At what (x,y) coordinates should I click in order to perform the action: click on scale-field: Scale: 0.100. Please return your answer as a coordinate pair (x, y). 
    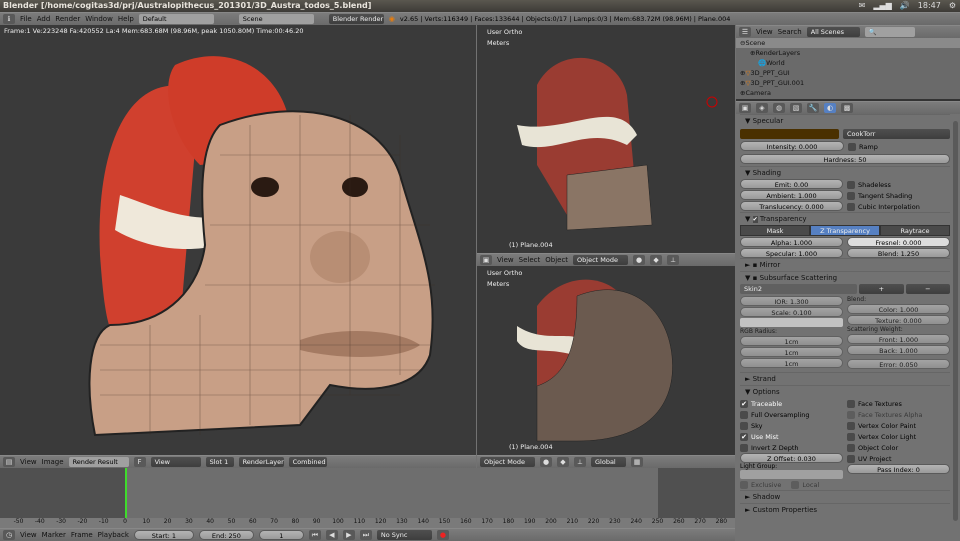
    Looking at the image, I should click on (791, 312).